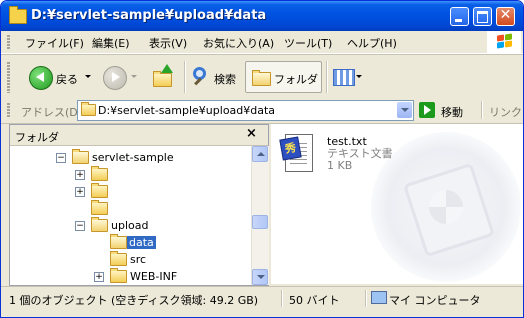 The width and height of the screenshot is (524, 318). Describe the element at coordinates (40, 77) in the screenshot. I see `back-arrow-glyph` at that location.